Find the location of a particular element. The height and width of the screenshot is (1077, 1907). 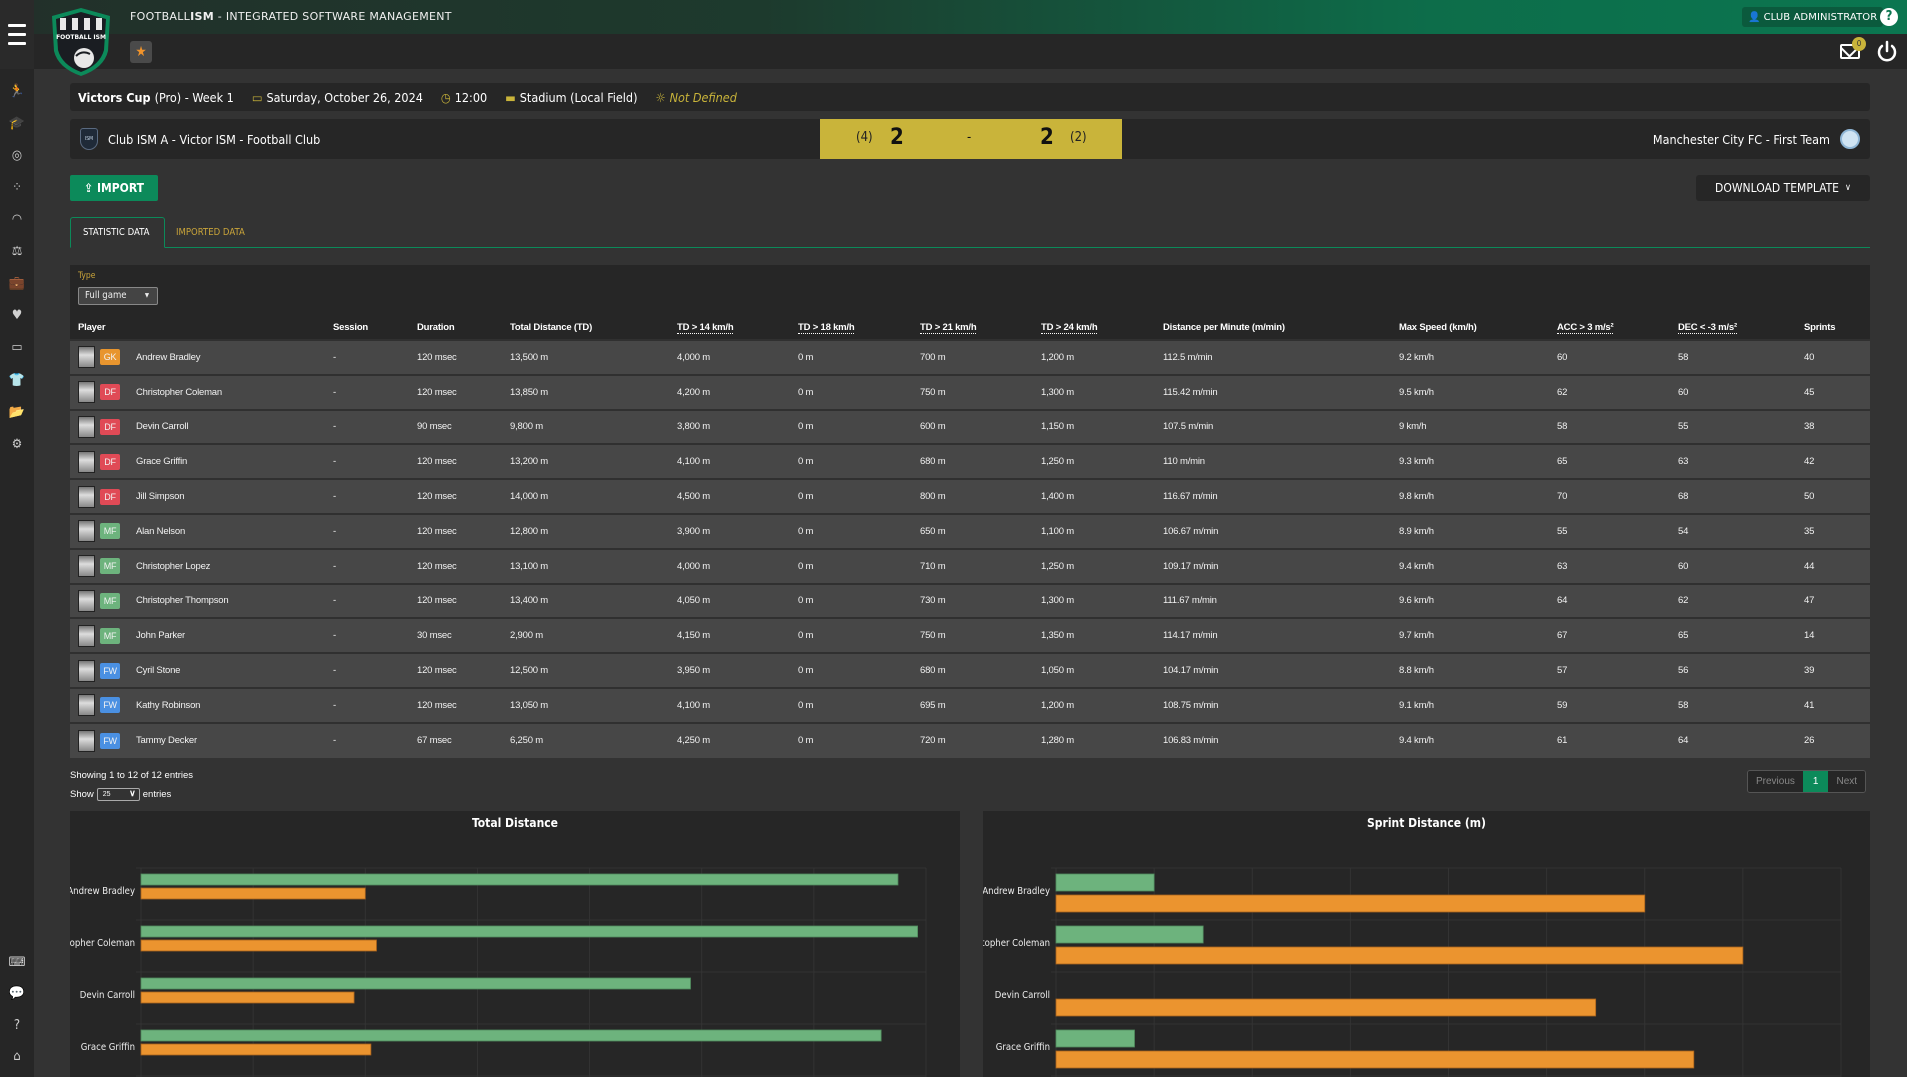

player-name: Devin Carroll is located at coordinates (162, 426).